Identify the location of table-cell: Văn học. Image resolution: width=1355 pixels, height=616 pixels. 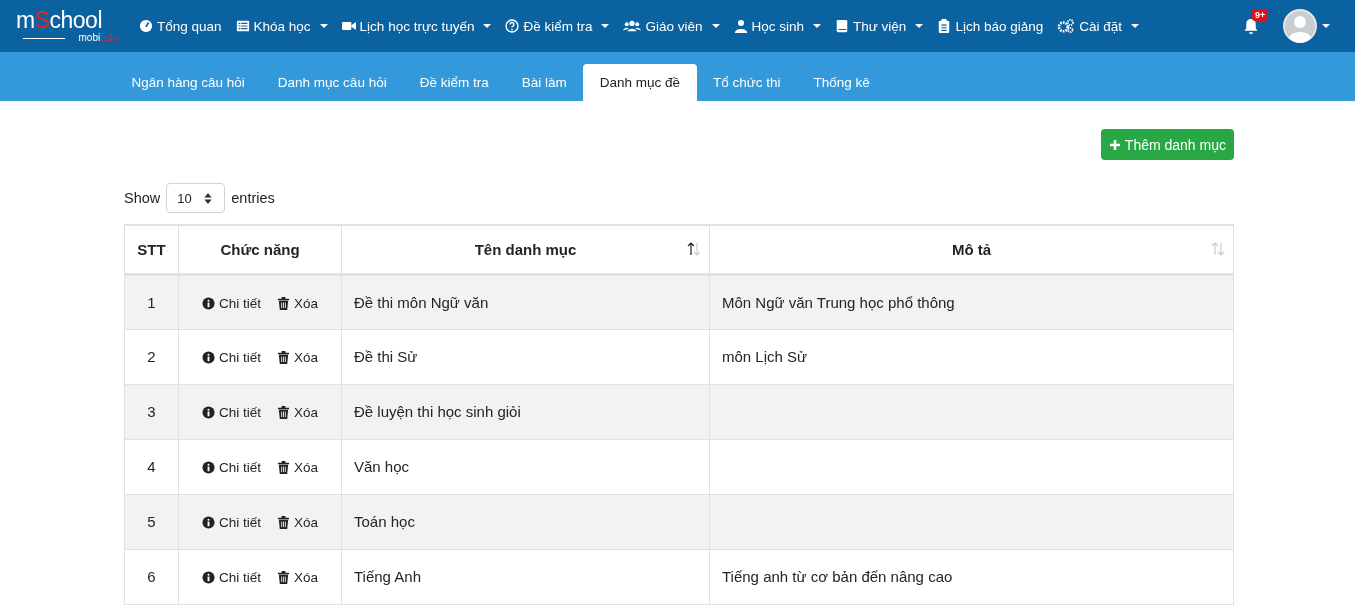
(525, 467).